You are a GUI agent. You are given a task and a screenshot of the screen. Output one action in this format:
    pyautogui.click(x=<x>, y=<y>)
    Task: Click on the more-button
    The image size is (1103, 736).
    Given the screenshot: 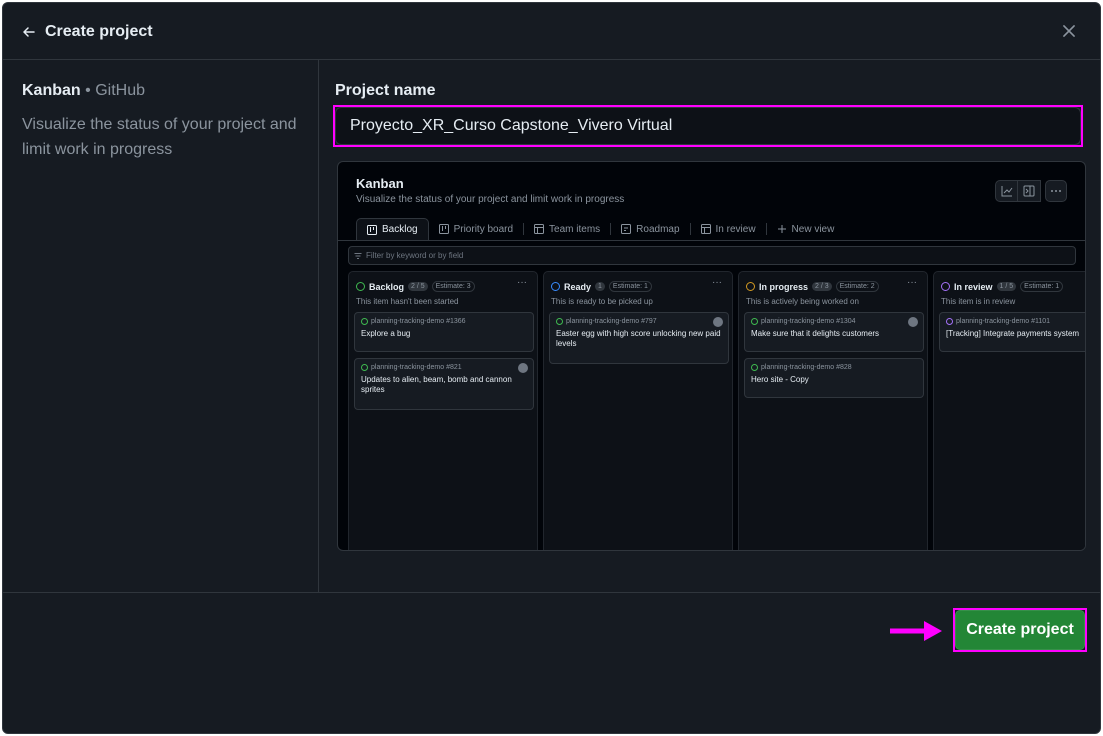 What is the action you would take?
    pyautogui.click(x=1056, y=191)
    